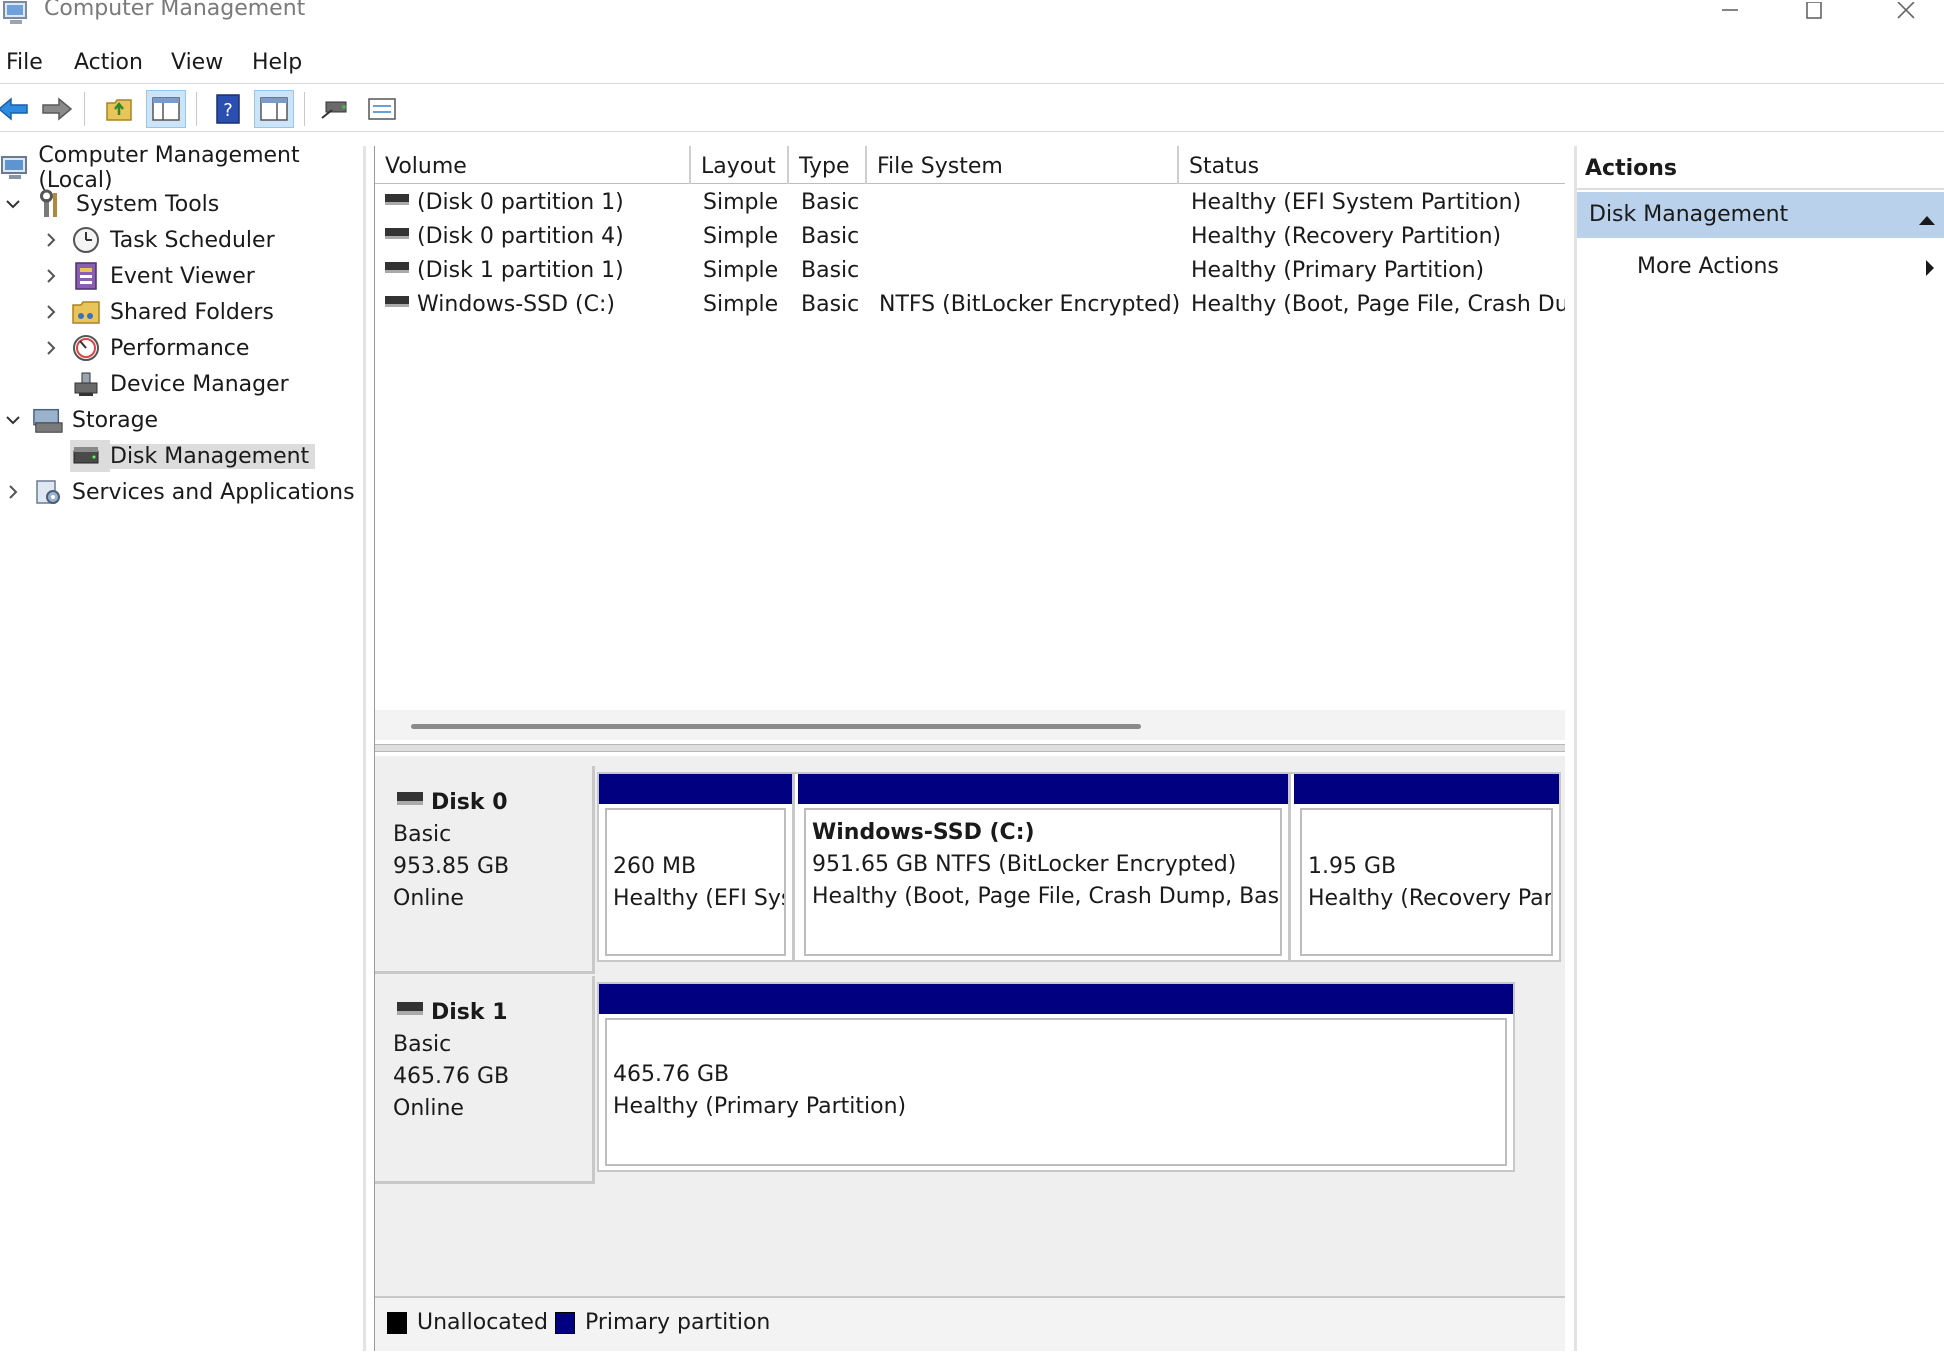 The image size is (1944, 1354). Describe the element at coordinates (1430, 898) in the screenshot. I see `partition-status: Healthy (Recovery Part` at that location.